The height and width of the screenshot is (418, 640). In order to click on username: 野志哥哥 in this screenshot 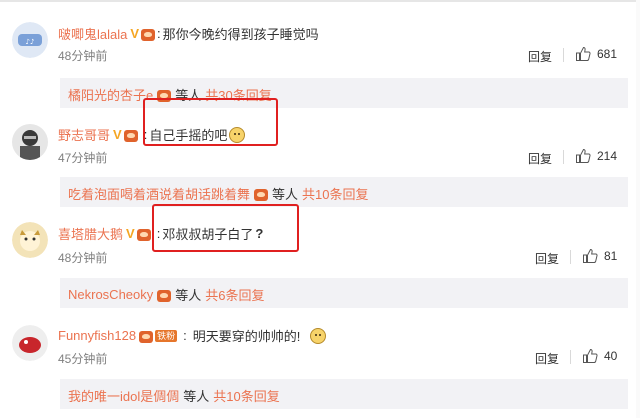, I will do `click(84, 134)`.